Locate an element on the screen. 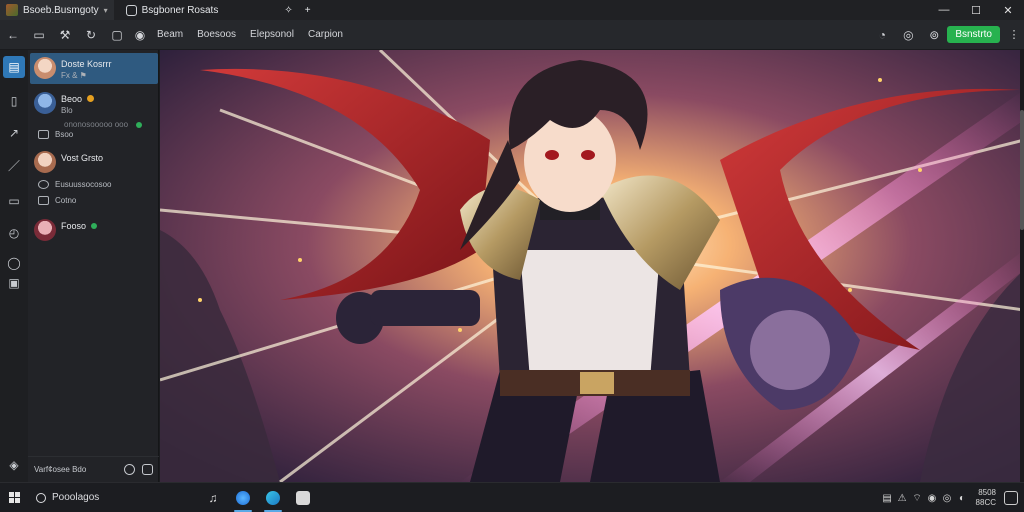 This screenshot has height=512, width=1024. scrollbar-thumb is located at coordinates (1022, 170).